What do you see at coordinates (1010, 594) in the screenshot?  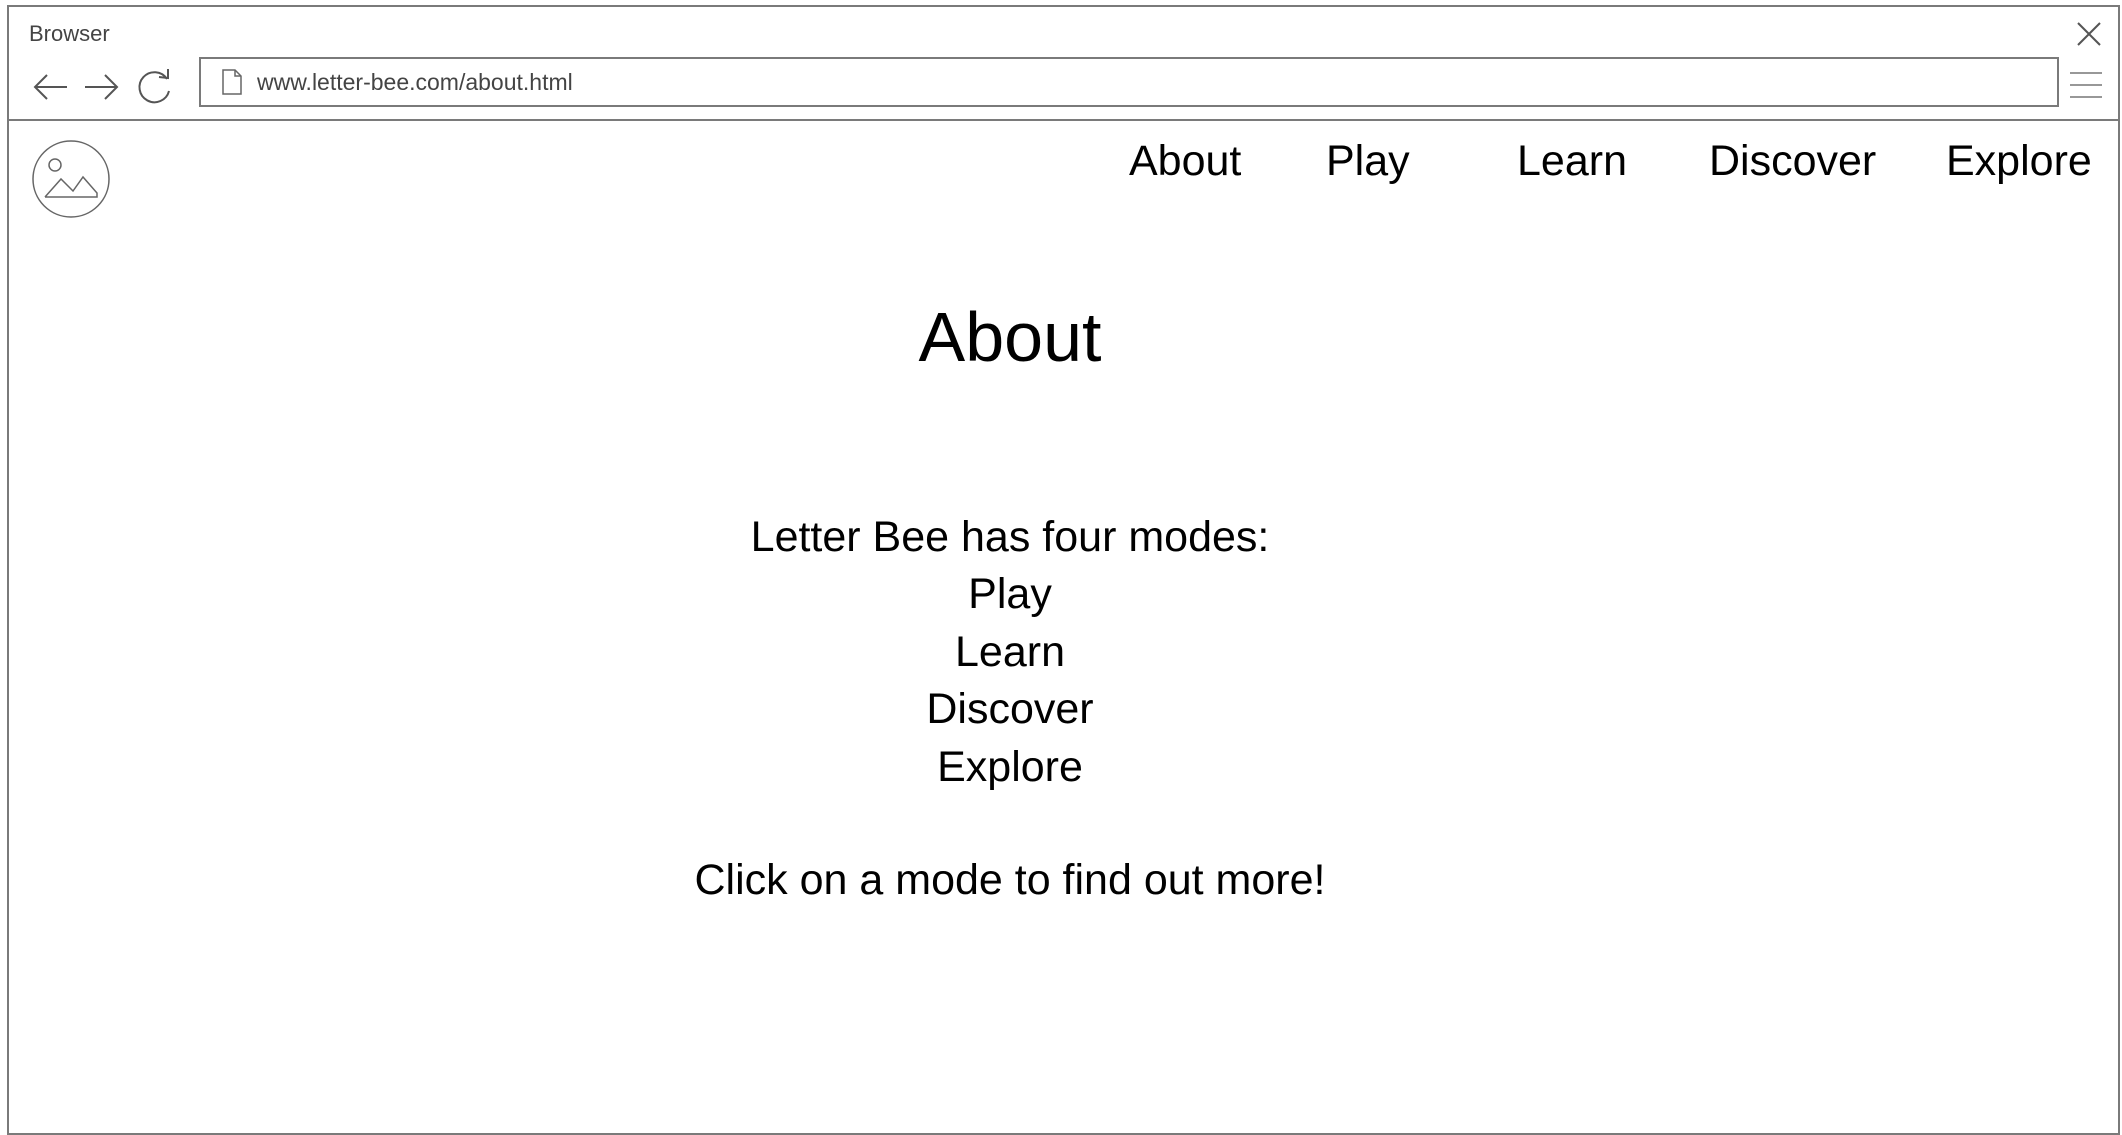 I see `mode-item-play: Play` at bounding box center [1010, 594].